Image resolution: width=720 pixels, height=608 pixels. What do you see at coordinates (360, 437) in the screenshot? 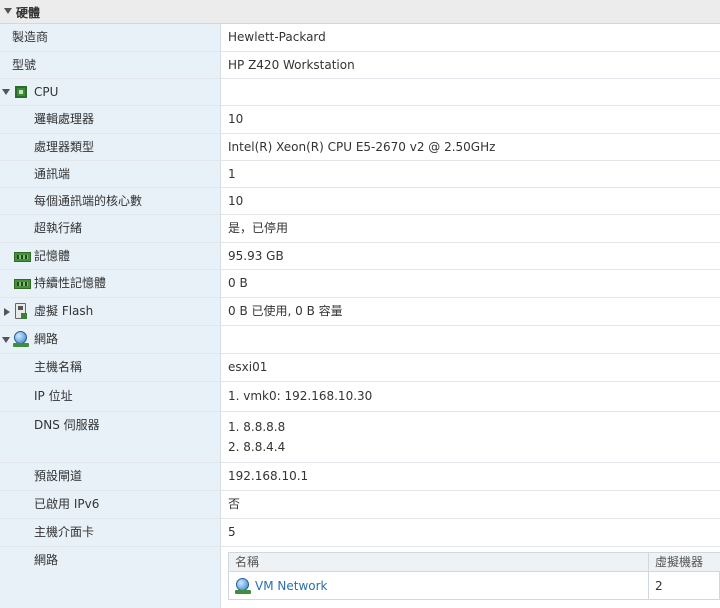
I see `row-dns-servers: DNS 伺服器 1. 8.8.8.8 2. 8.8.4.4` at bounding box center [360, 437].